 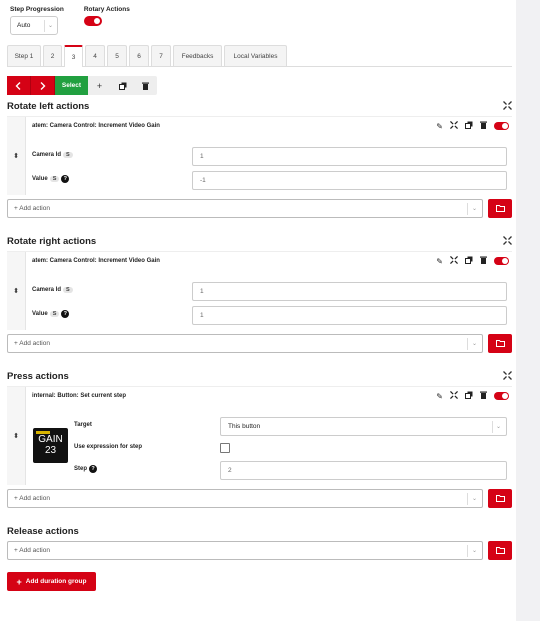 I want to click on camera-id-label: Camera Id S, so click(x=52, y=290).